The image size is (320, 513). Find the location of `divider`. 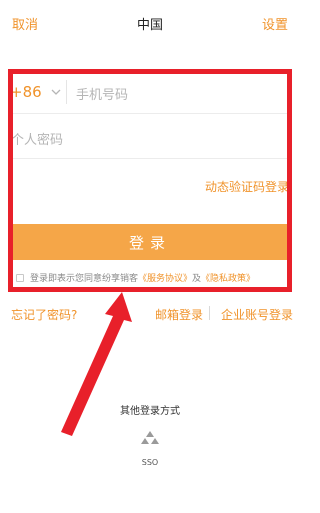

divider is located at coordinates (209, 313).